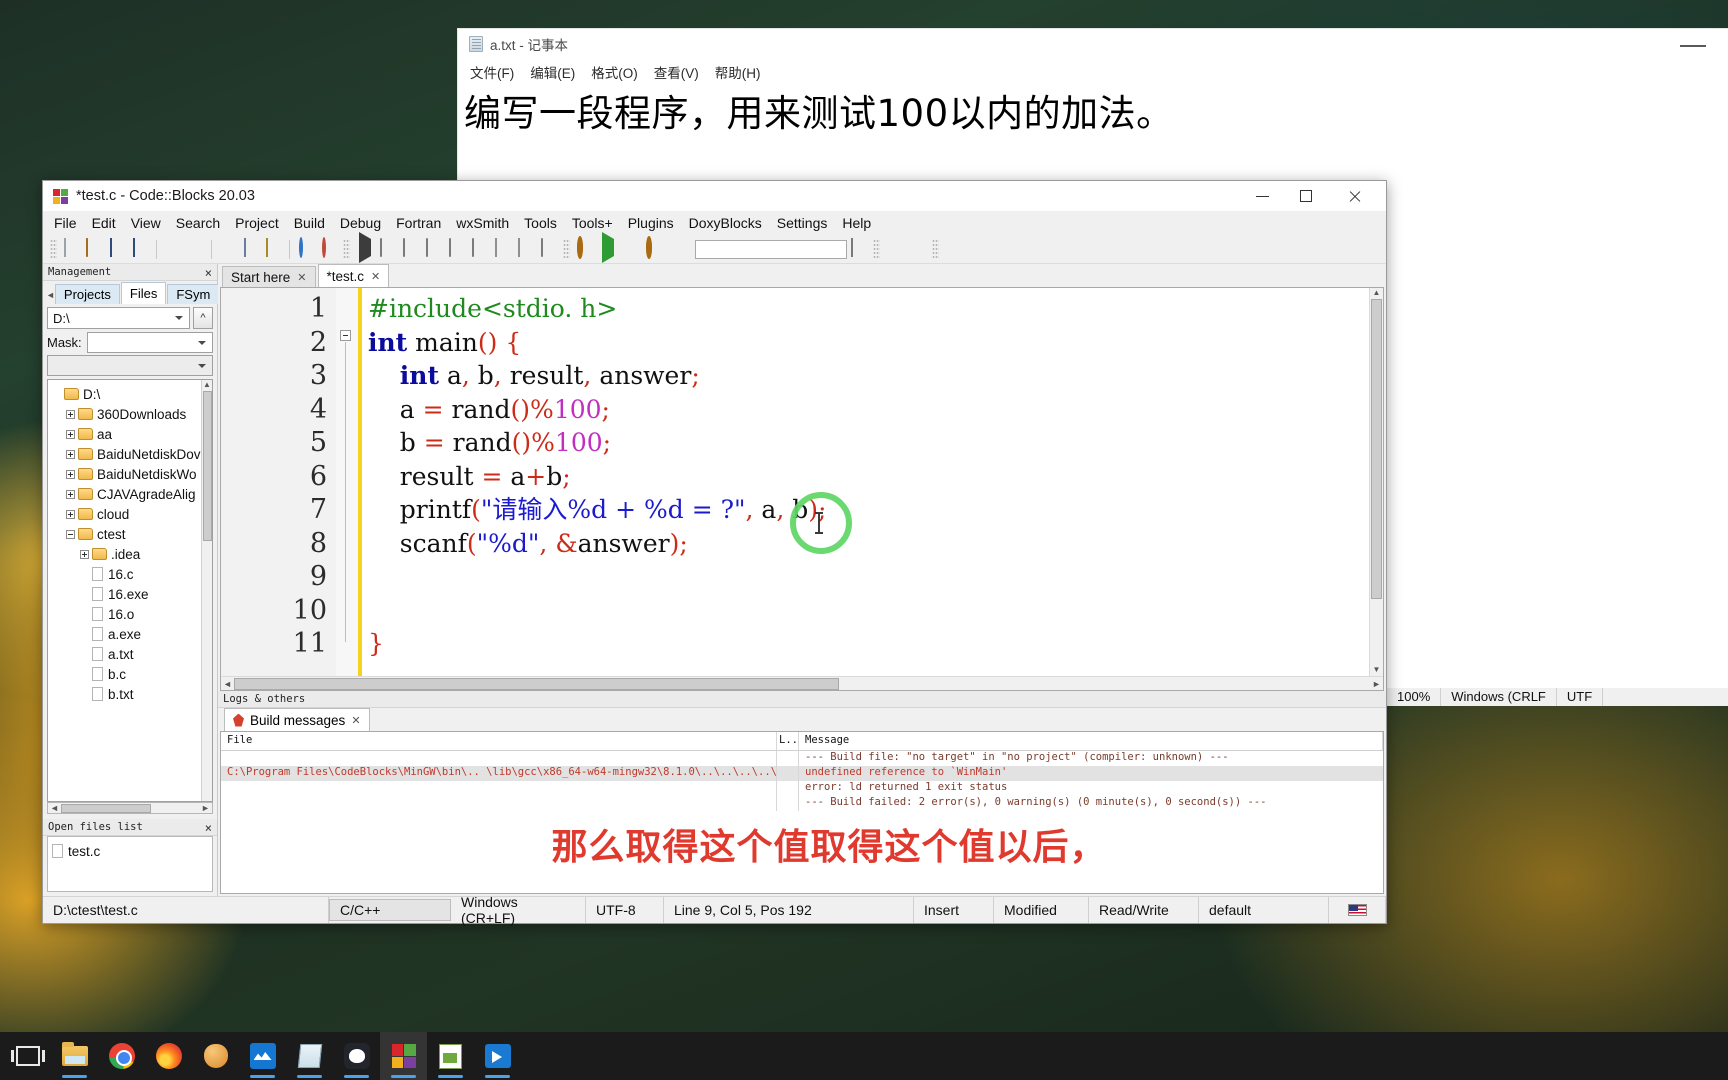 The width and height of the screenshot is (1728, 1080). Describe the element at coordinates (492, 72) in the screenshot. I see `notepad-menu-file: 文件(F)` at that location.